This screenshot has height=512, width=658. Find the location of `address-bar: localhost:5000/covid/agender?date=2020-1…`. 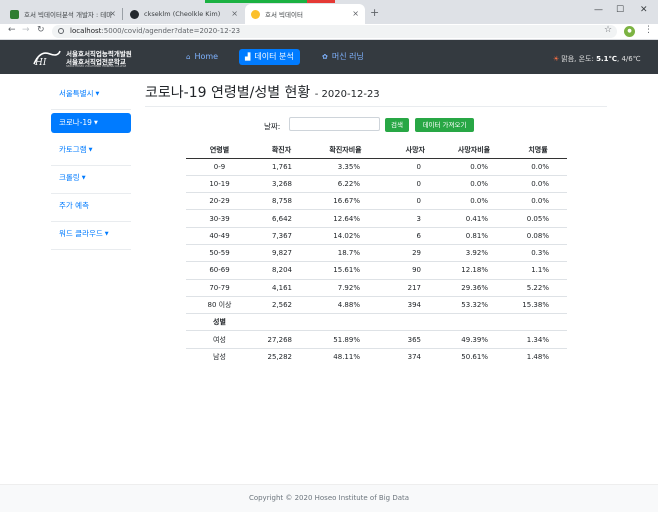

address-bar: localhost:5000/covid/agender?date=2020-1… is located at coordinates (334, 31).